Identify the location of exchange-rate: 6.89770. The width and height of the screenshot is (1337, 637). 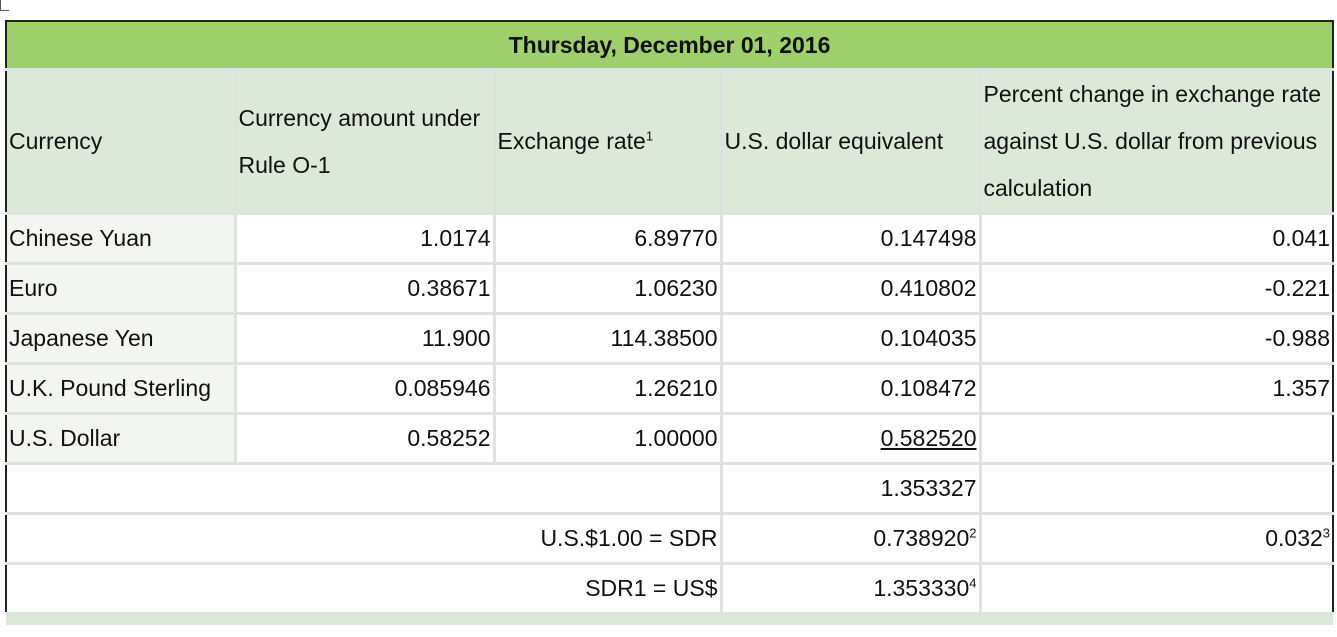
(607, 238).